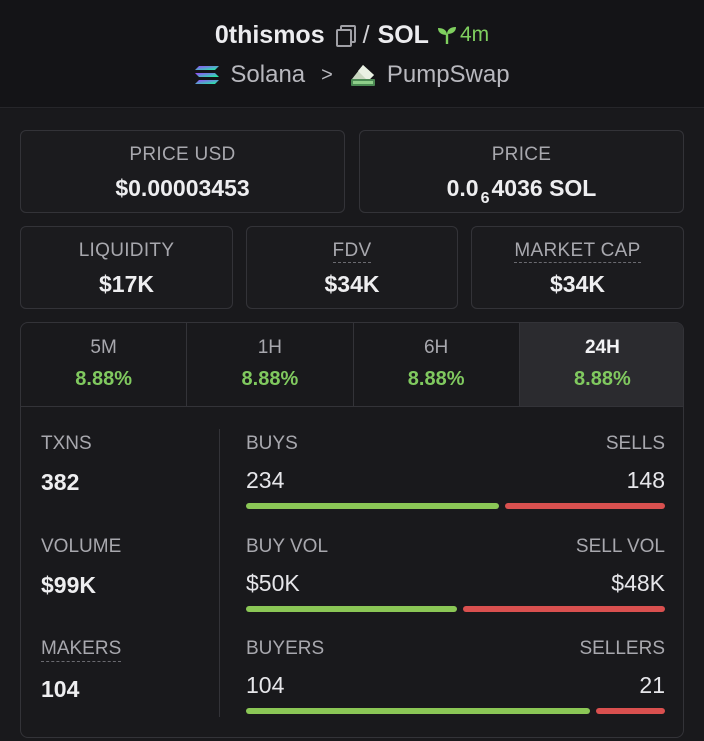 This screenshot has height=741, width=704. What do you see at coordinates (372, 506) in the screenshot?
I see `buy-bar-fill` at bounding box center [372, 506].